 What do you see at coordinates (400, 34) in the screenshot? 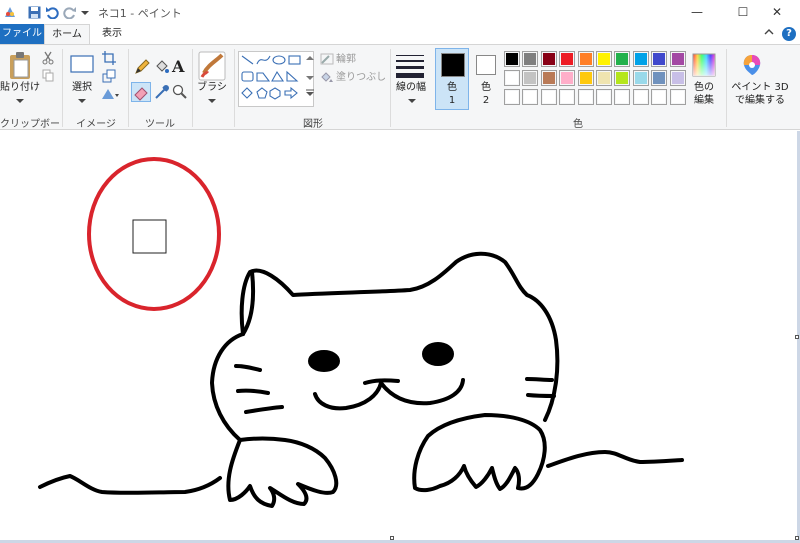
I see `ribbon-tabs: ファイル ホーム 表示` at bounding box center [400, 34].